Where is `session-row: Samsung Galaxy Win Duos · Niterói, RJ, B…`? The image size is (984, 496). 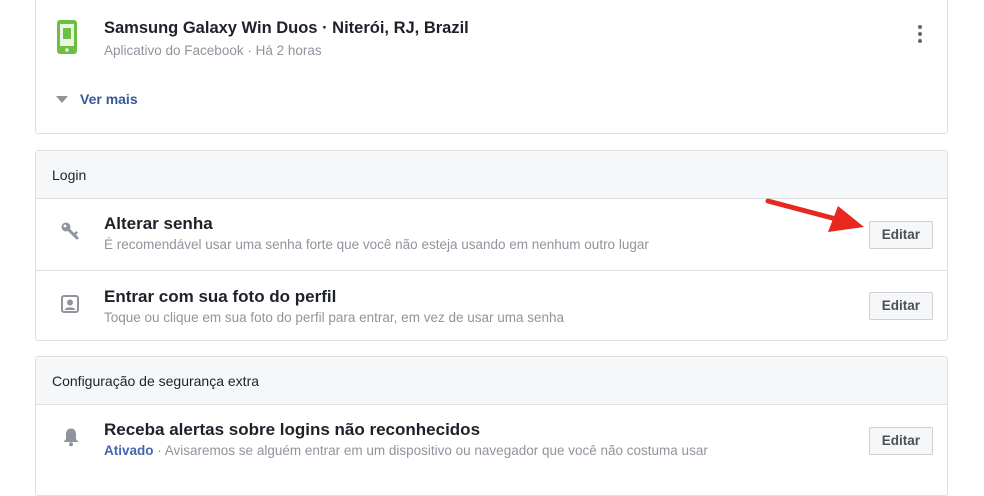 session-row: Samsung Galaxy Win Duos · Niterói, RJ, B… is located at coordinates (491, 36).